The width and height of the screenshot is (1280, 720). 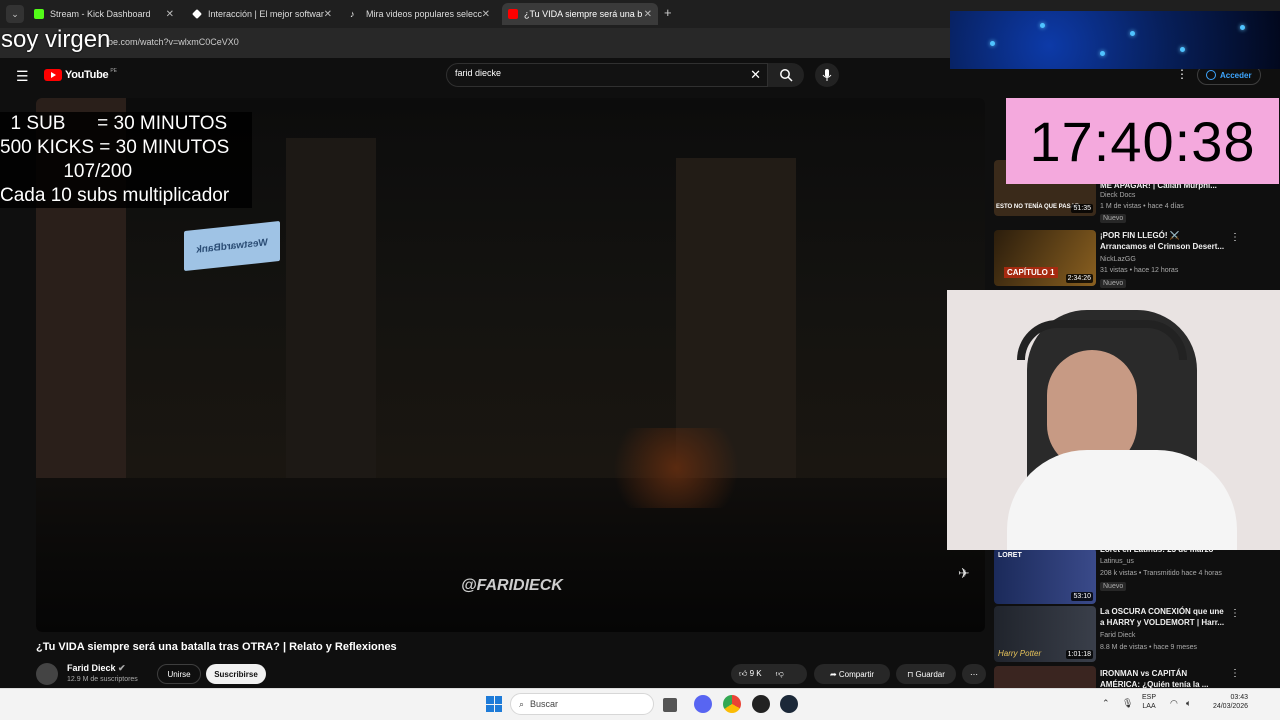 What do you see at coordinates (494, 704) in the screenshot?
I see `windows-start-icon` at bounding box center [494, 704].